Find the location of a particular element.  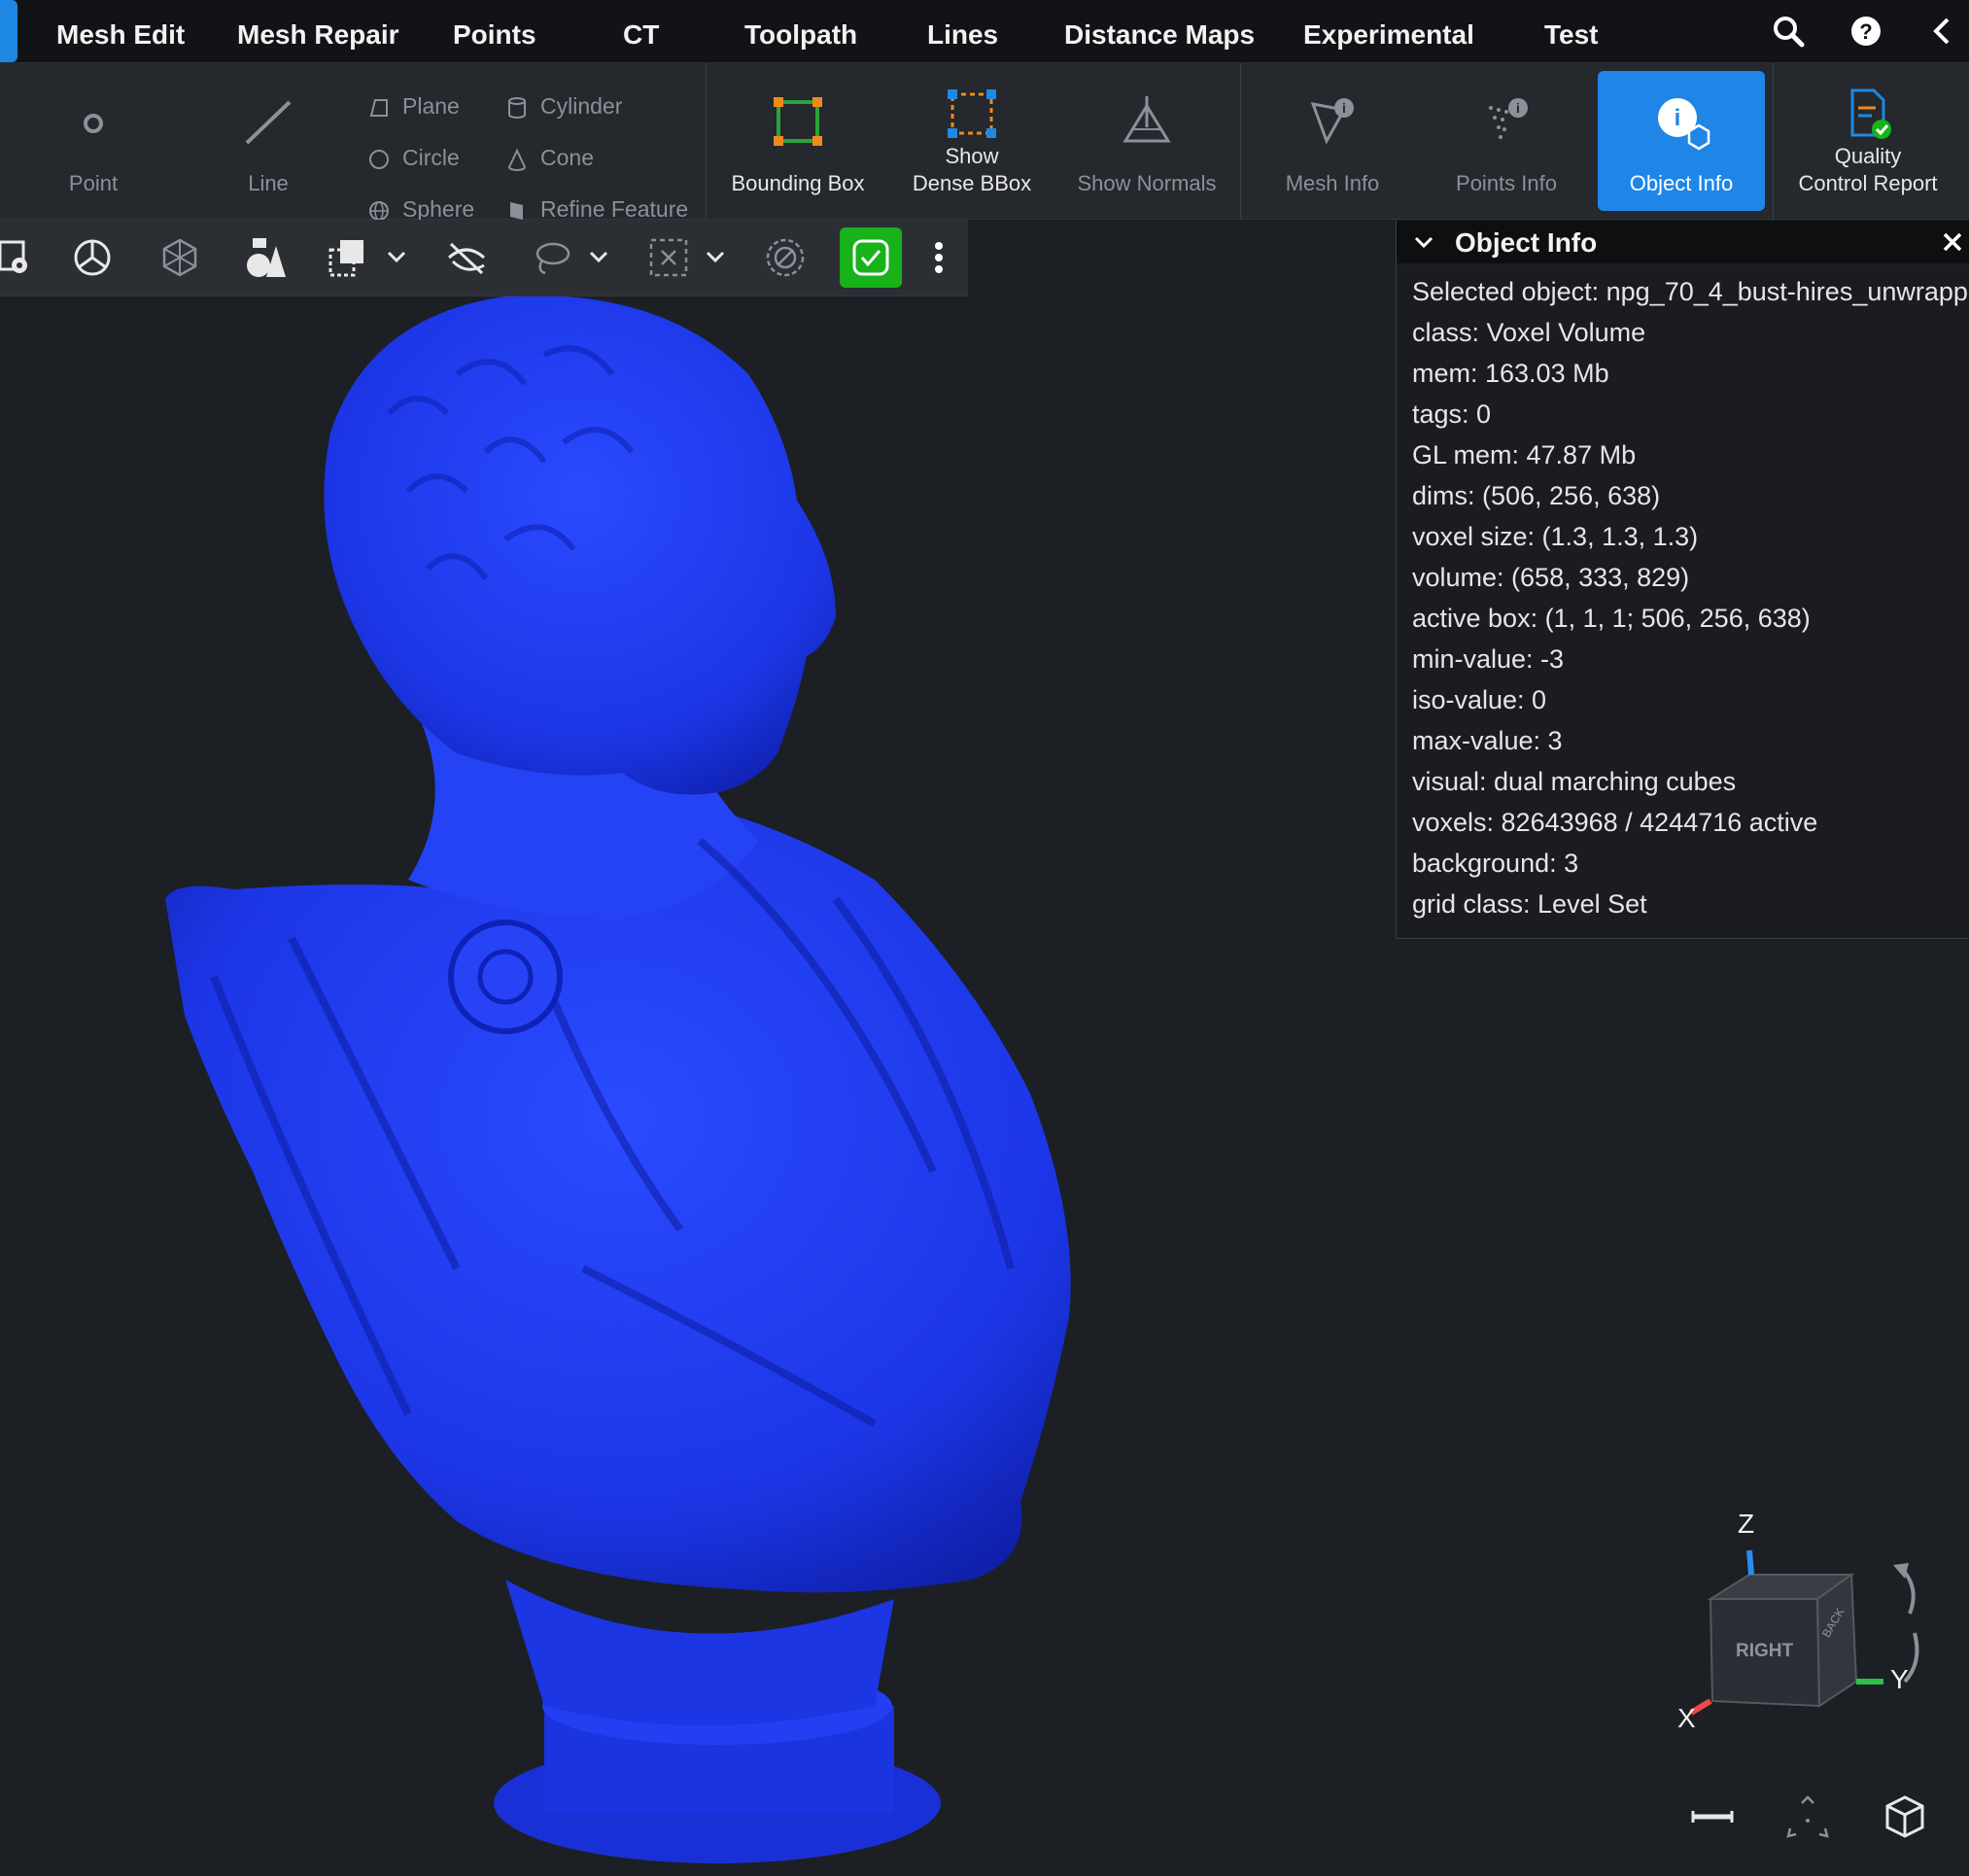

collapse-chevron-icon is located at coordinates (1943, 31).